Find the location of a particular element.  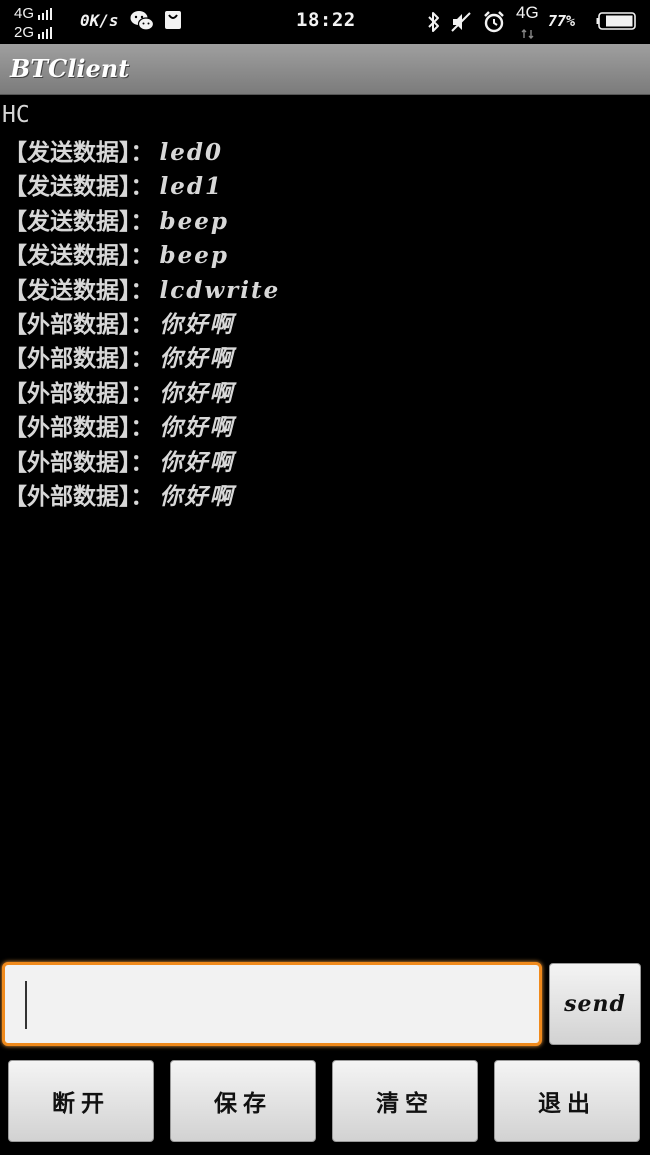

disconnect-button: 断开 is located at coordinates (81, 1101).